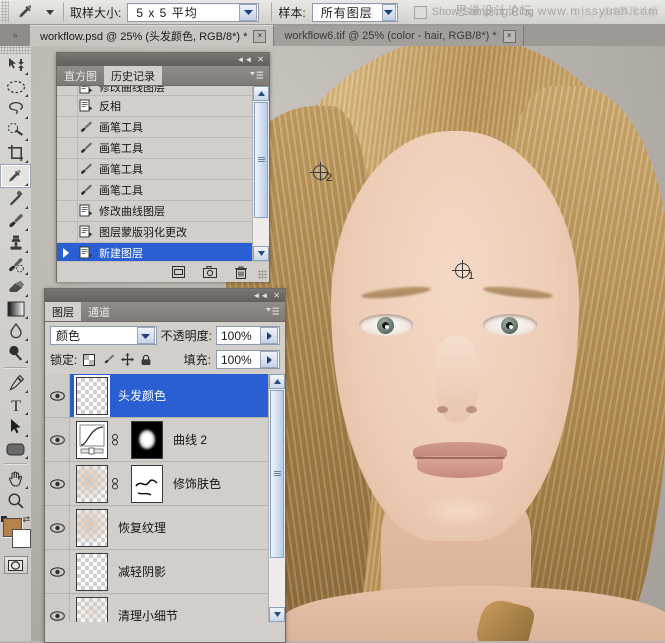 Image resolution: width=665 pixels, height=643 pixels. I want to click on history-panel-menu-icon, so click(256, 75).